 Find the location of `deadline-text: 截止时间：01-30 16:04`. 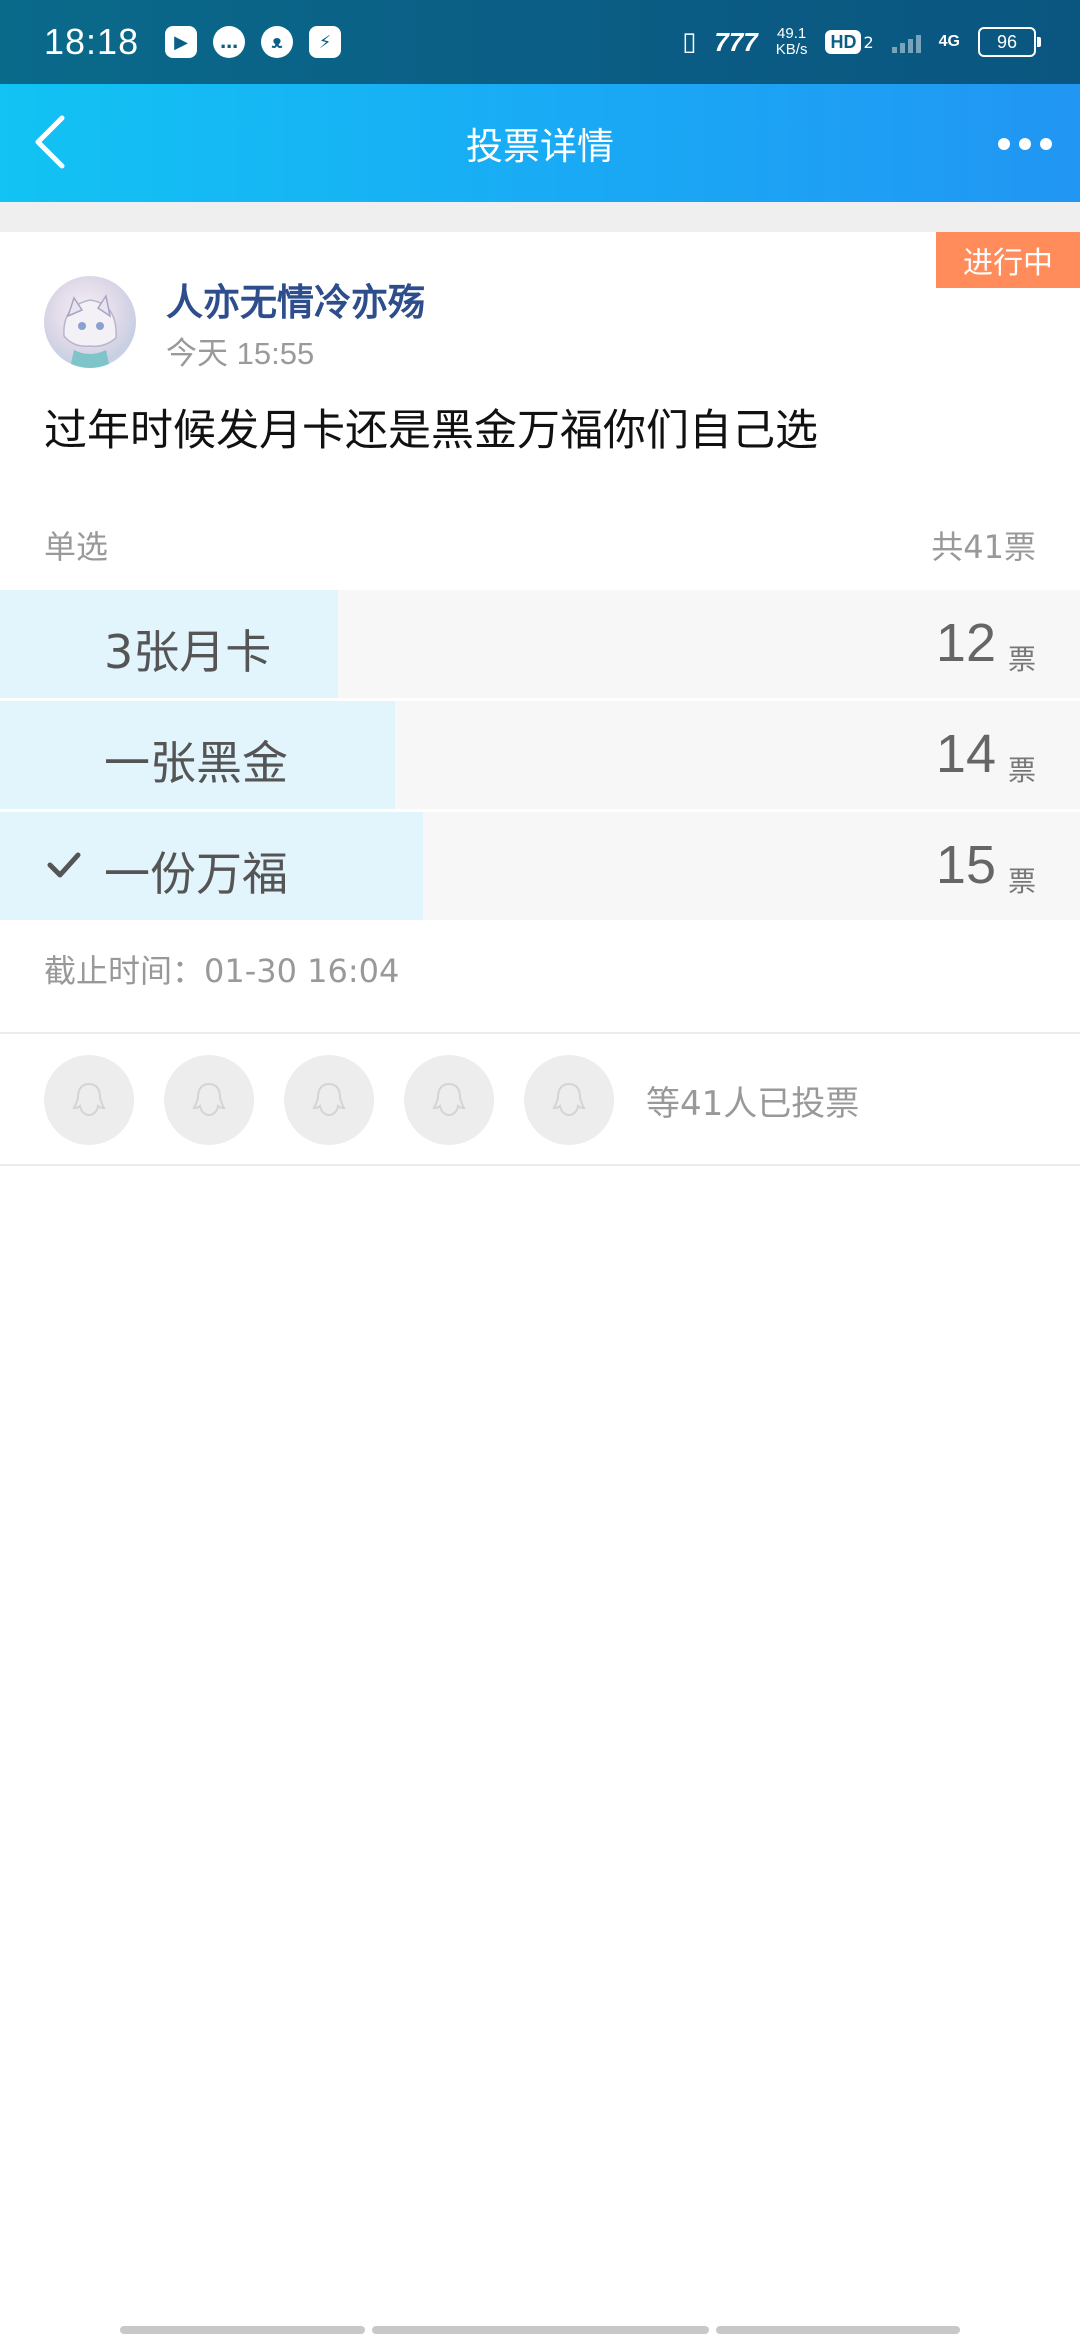

deadline-text: 截止时间：01-30 16:04 is located at coordinates (222, 971).